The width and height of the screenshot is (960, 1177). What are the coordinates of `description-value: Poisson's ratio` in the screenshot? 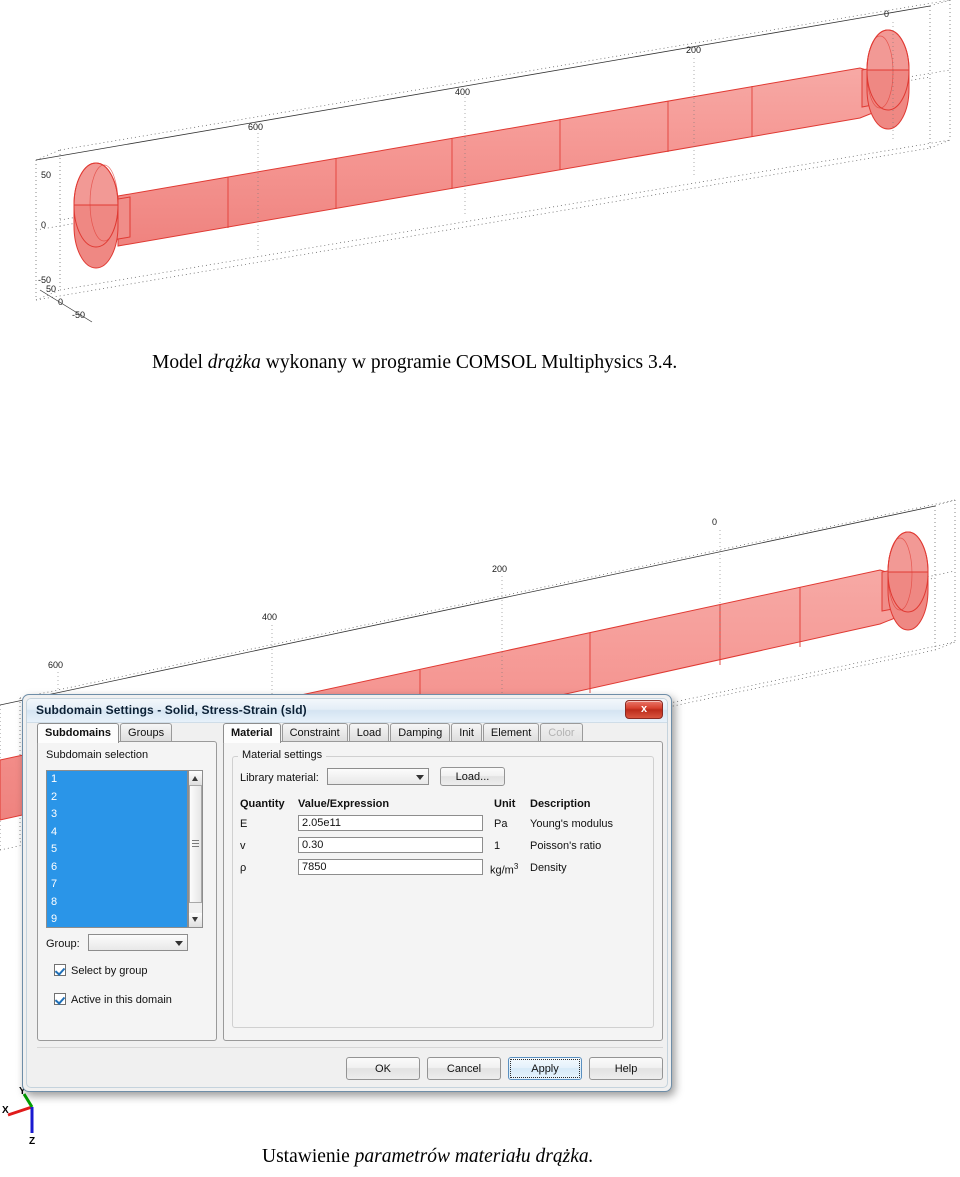 It's located at (566, 846).